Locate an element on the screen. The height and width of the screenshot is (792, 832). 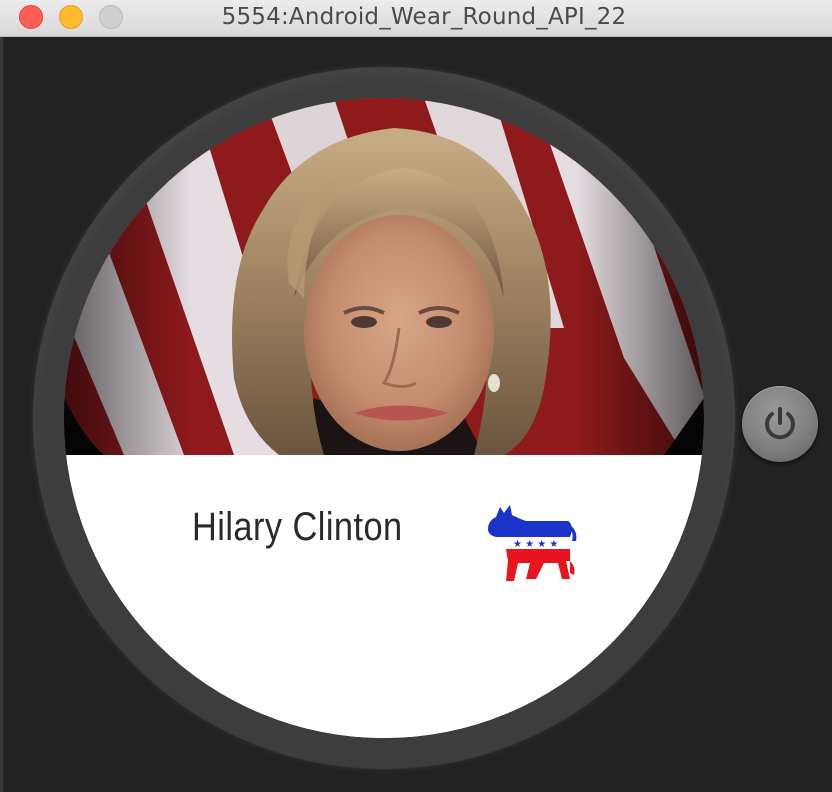
window-title: 5554:Android_Wear_Round_API_22 is located at coordinates (424, 17).